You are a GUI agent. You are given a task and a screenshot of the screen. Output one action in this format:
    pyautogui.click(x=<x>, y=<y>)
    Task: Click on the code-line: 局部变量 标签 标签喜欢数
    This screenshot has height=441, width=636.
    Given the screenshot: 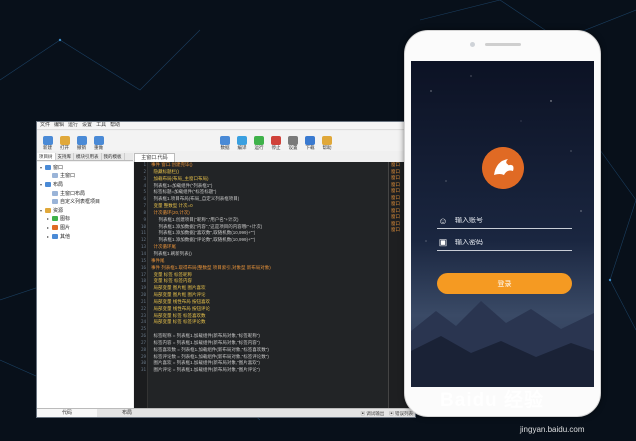 What is the action you would take?
    pyautogui.click(x=269, y=316)
    